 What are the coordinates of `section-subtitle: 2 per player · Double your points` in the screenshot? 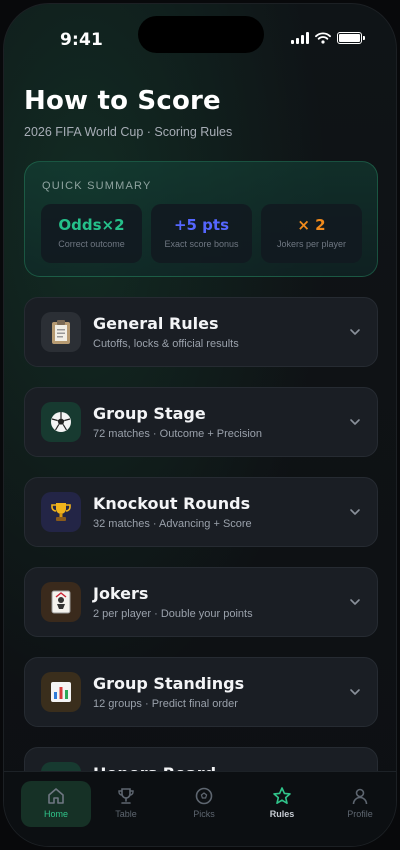 It's located at (173, 614).